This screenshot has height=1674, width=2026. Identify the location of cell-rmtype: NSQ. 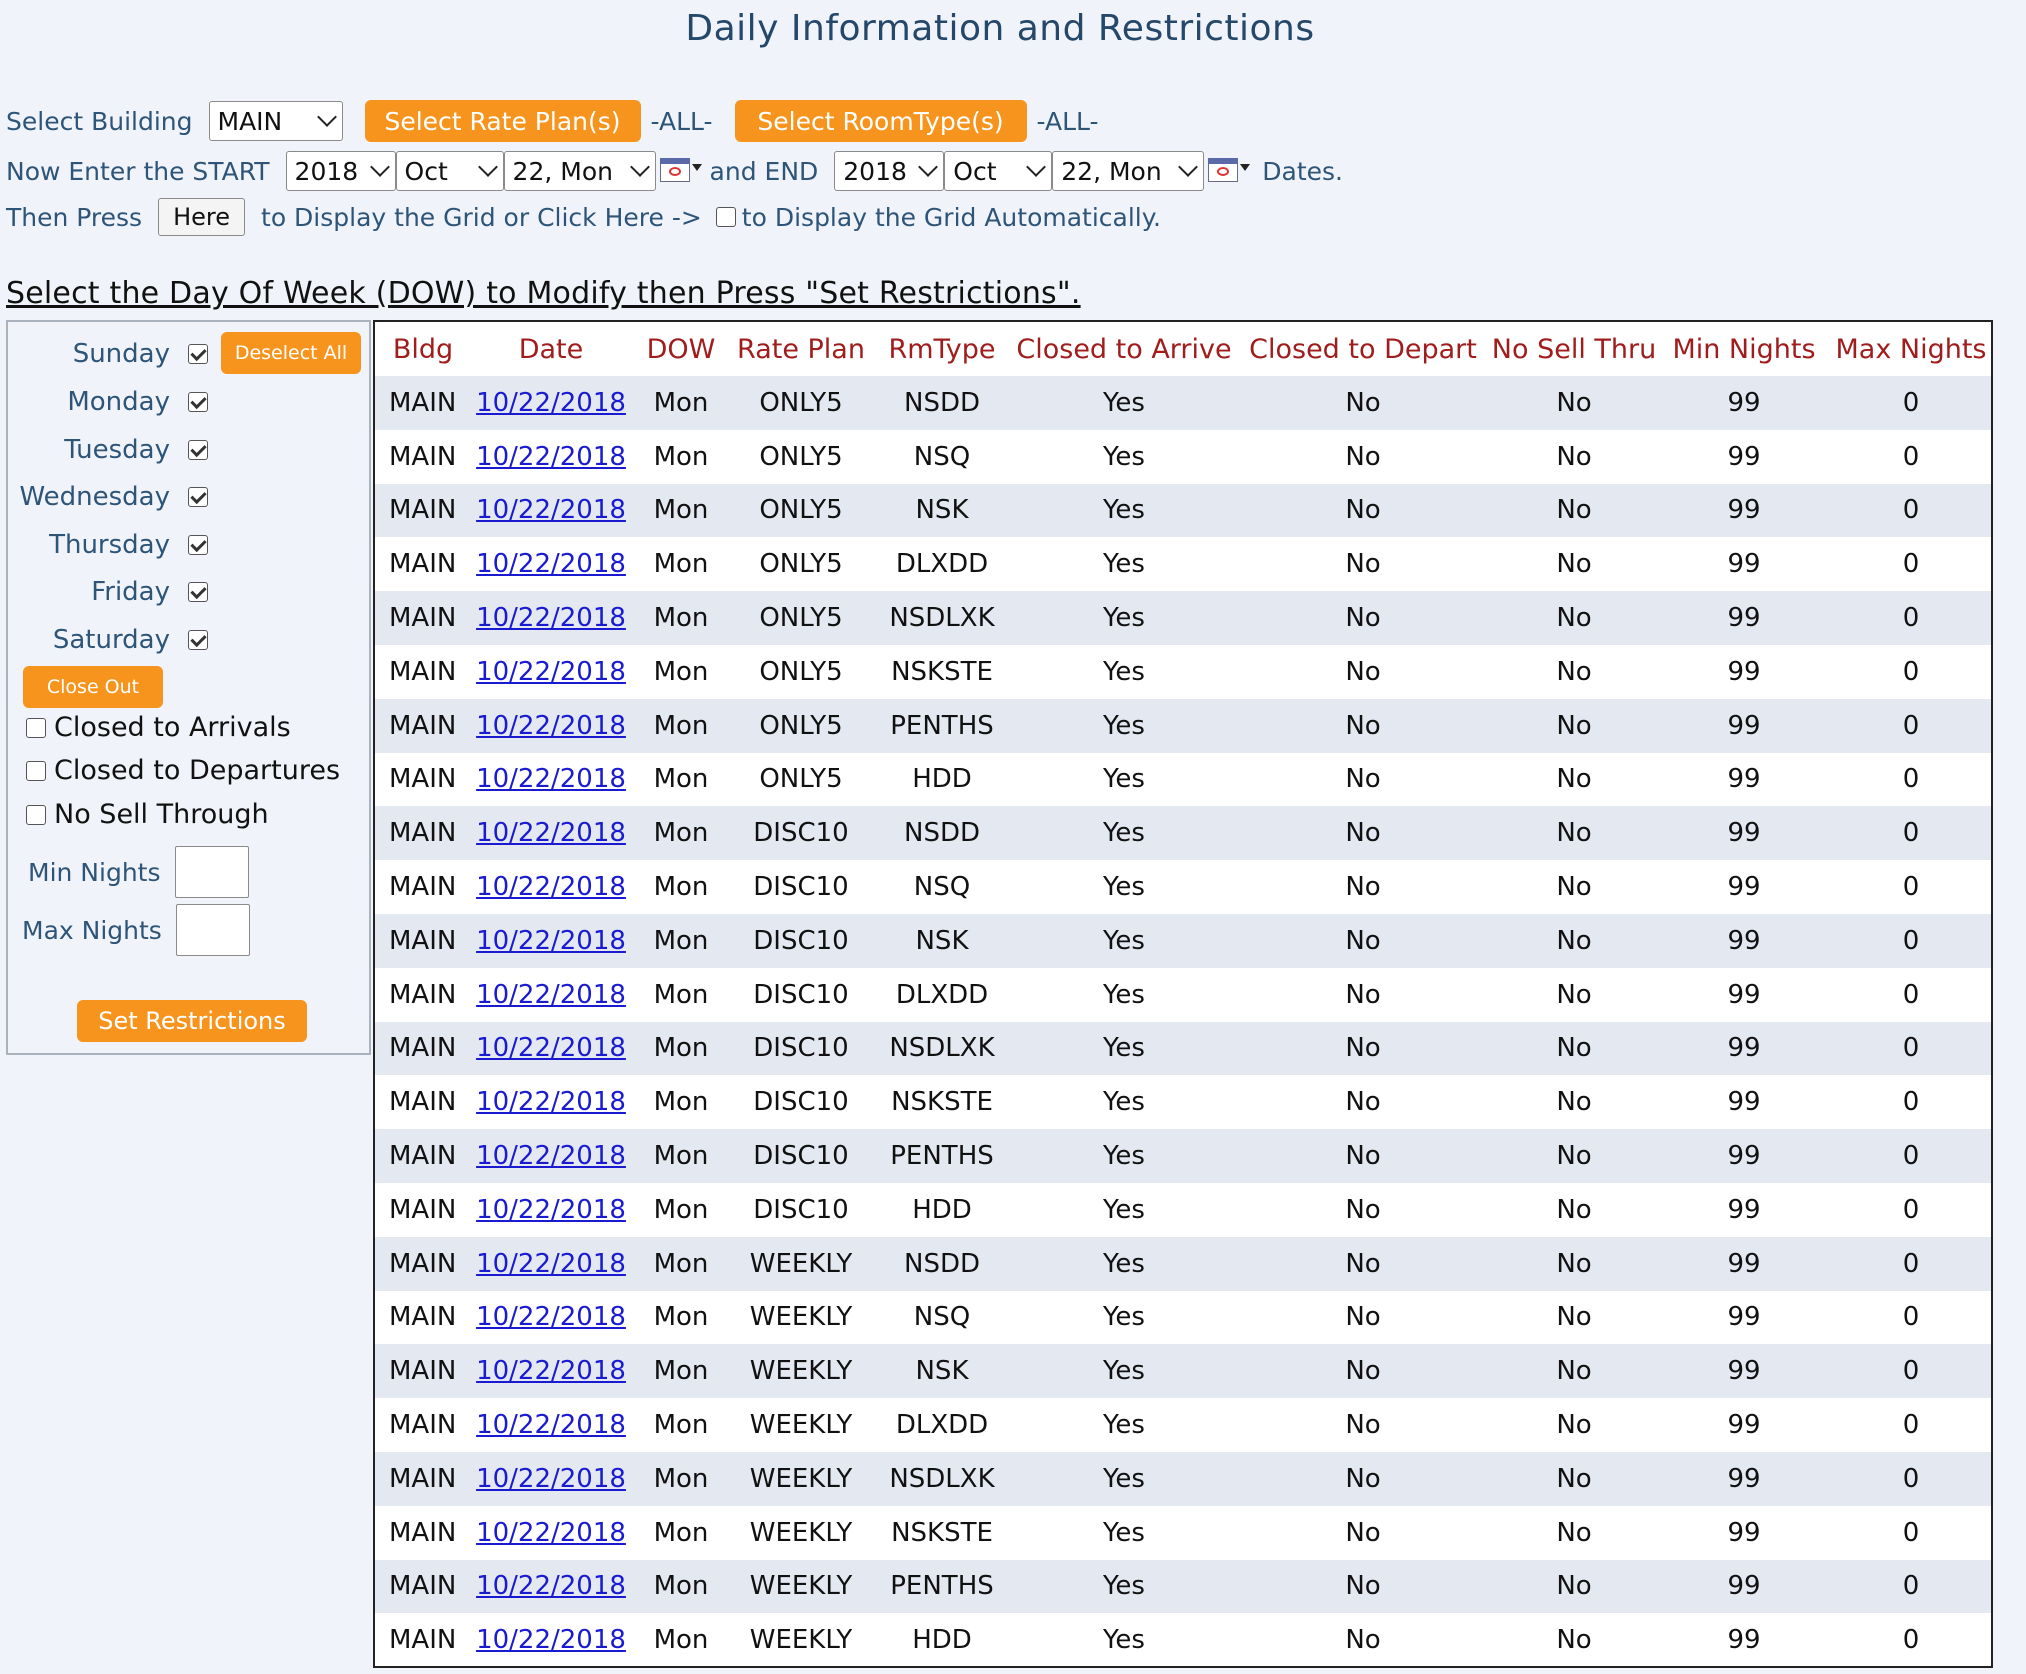
(942, 1317).